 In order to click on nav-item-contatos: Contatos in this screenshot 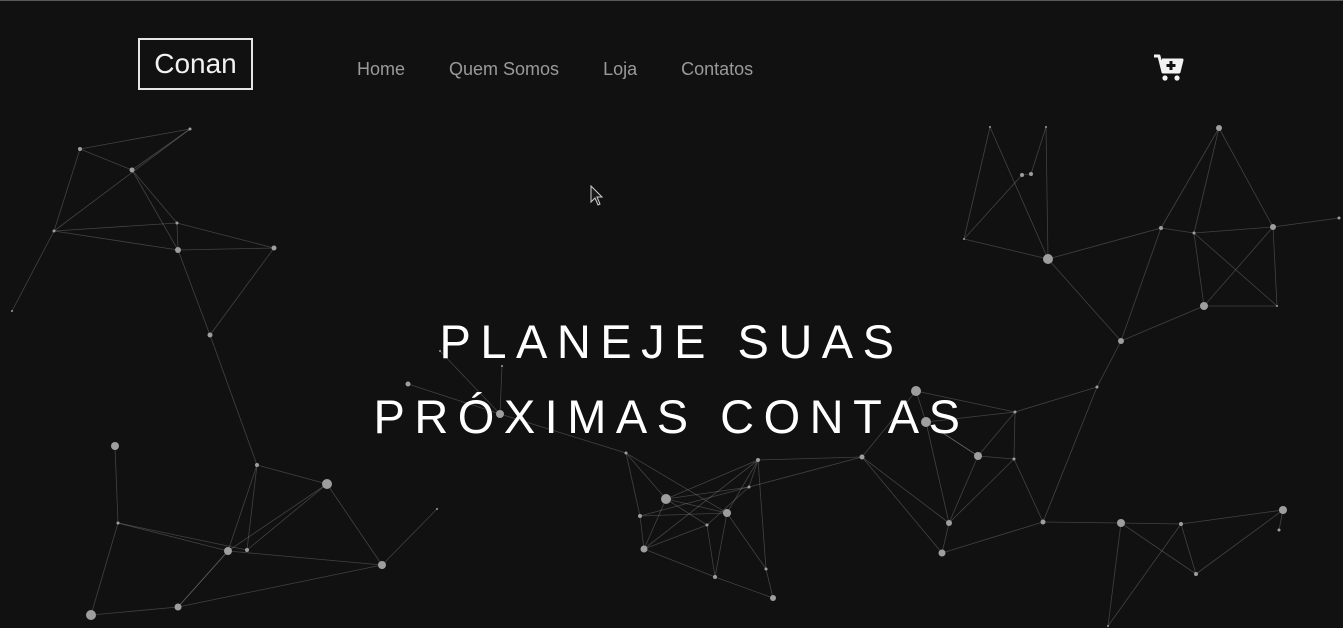, I will do `click(717, 69)`.